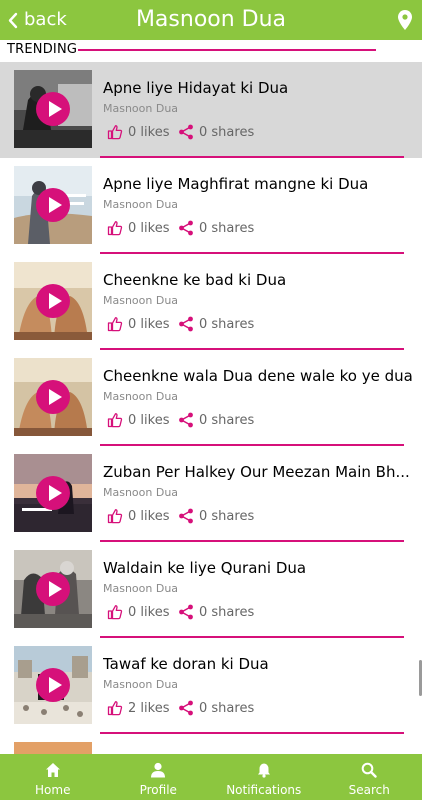  Describe the element at coordinates (405, 20) in the screenshot. I see `map-pin-icon` at that location.